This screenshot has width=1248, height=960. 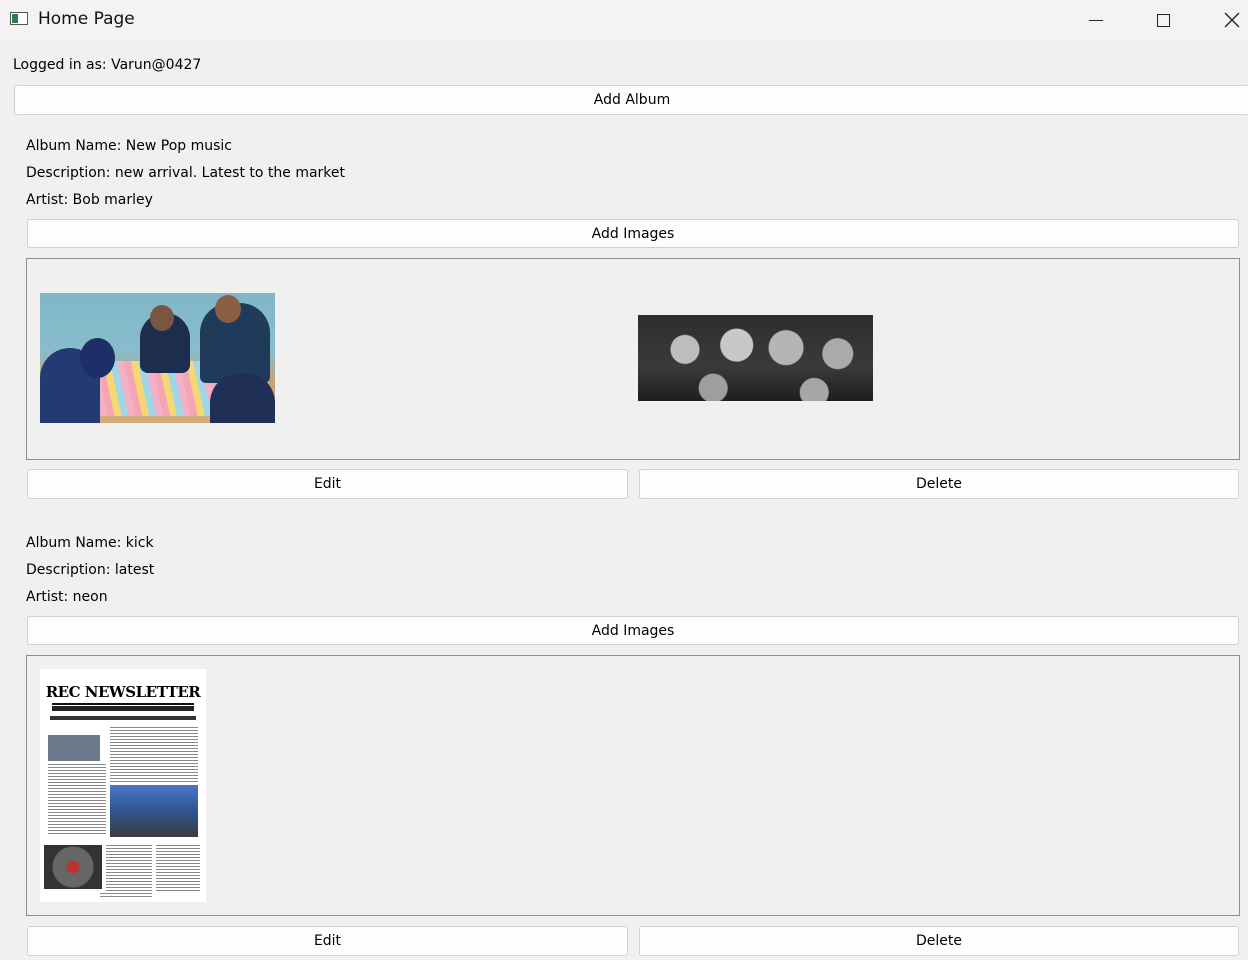 I want to click on window-title: Home Page, so click(x=86, y=19).